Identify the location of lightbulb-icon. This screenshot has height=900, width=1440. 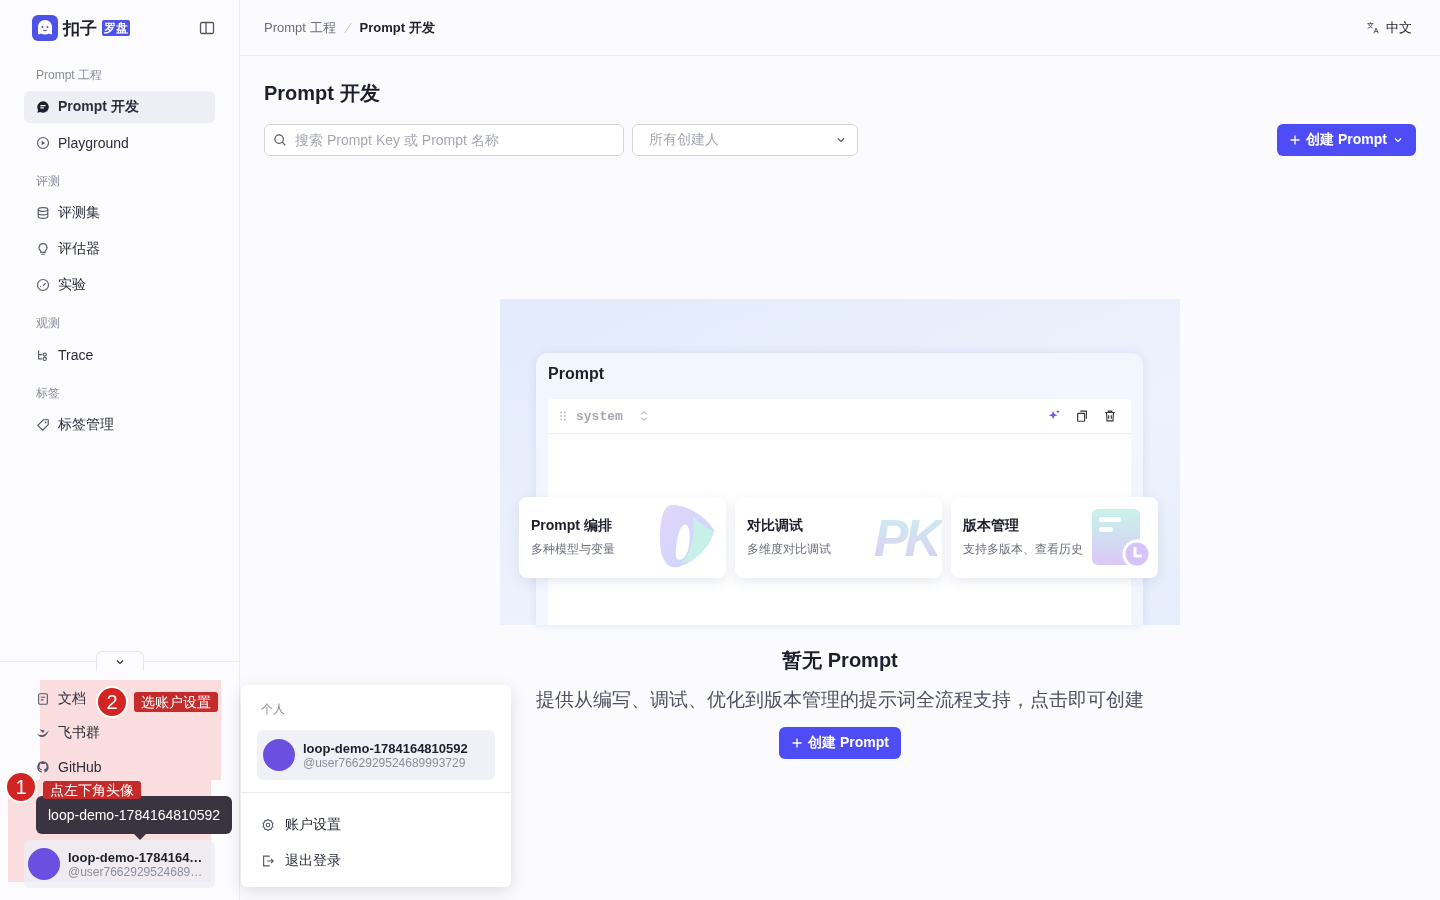
(43, 249).